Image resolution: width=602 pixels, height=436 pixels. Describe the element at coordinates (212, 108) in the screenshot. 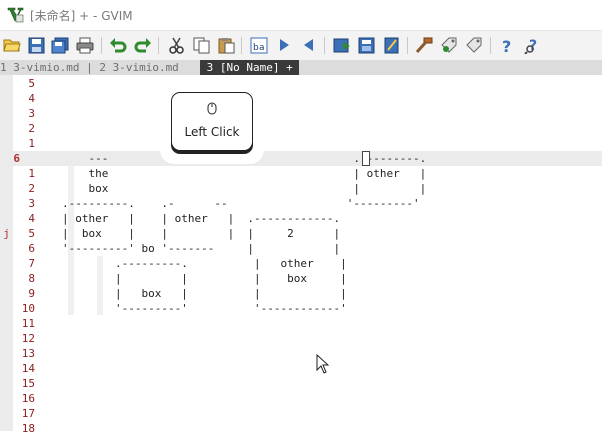

I see `mouse-icon` at that location.